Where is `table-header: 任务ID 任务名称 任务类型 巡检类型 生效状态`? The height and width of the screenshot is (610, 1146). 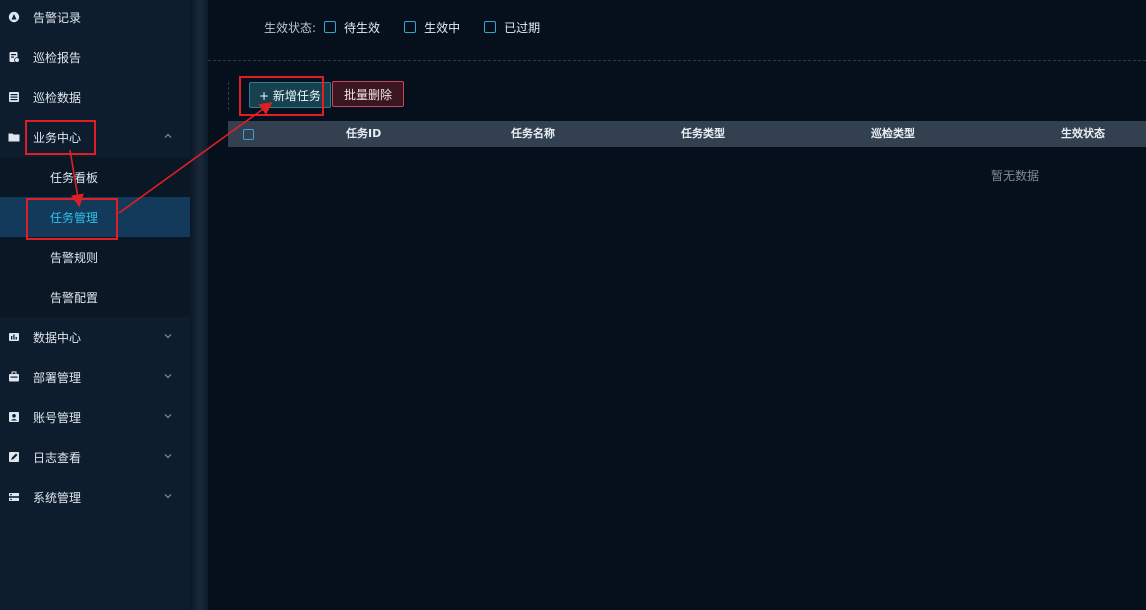
table-header: 任务ID 任务名称 任务类型 巡检类型 生效状态 is located at coordinates (687, 134).